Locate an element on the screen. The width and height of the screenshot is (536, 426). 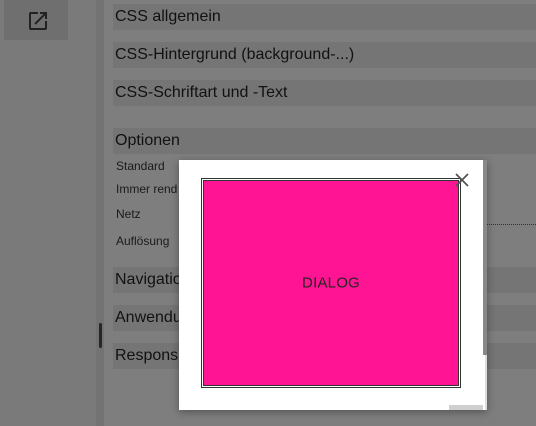
section-css-font: CSS-Schriftart und -Text is located at coordinates (324, 93).